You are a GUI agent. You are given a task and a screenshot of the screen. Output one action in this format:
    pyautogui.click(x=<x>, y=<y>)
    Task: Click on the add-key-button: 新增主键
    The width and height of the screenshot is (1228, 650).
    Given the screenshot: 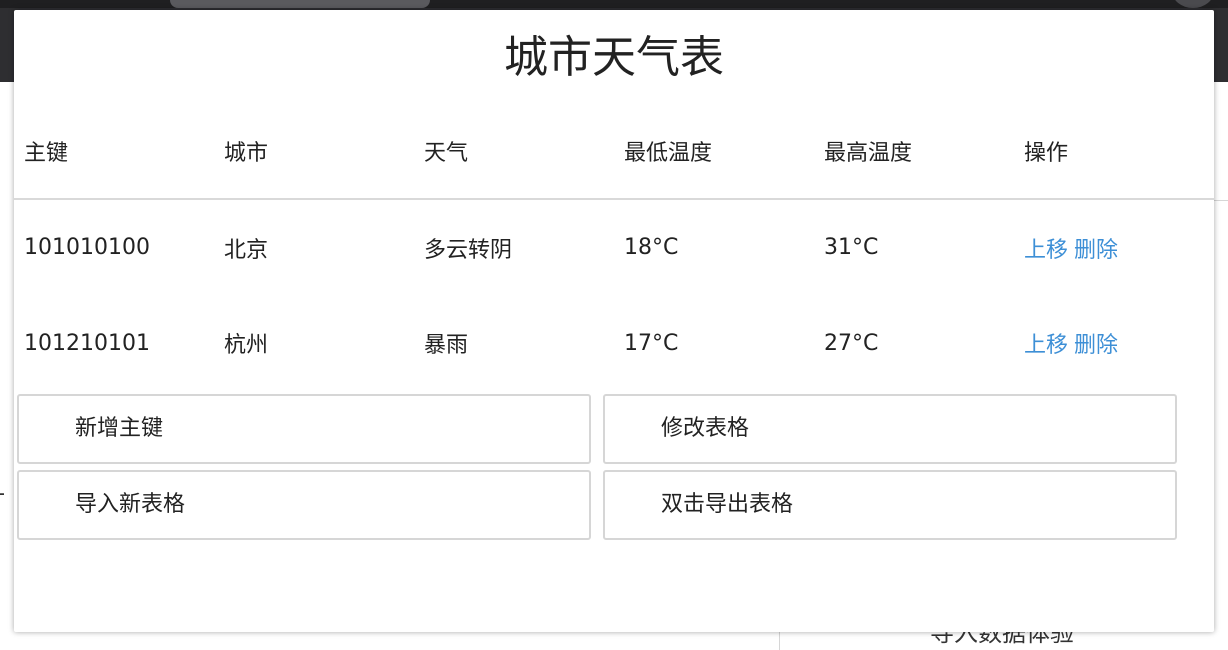 What is the action you would take?
    pyautogui.click(x=304, y=429)
    